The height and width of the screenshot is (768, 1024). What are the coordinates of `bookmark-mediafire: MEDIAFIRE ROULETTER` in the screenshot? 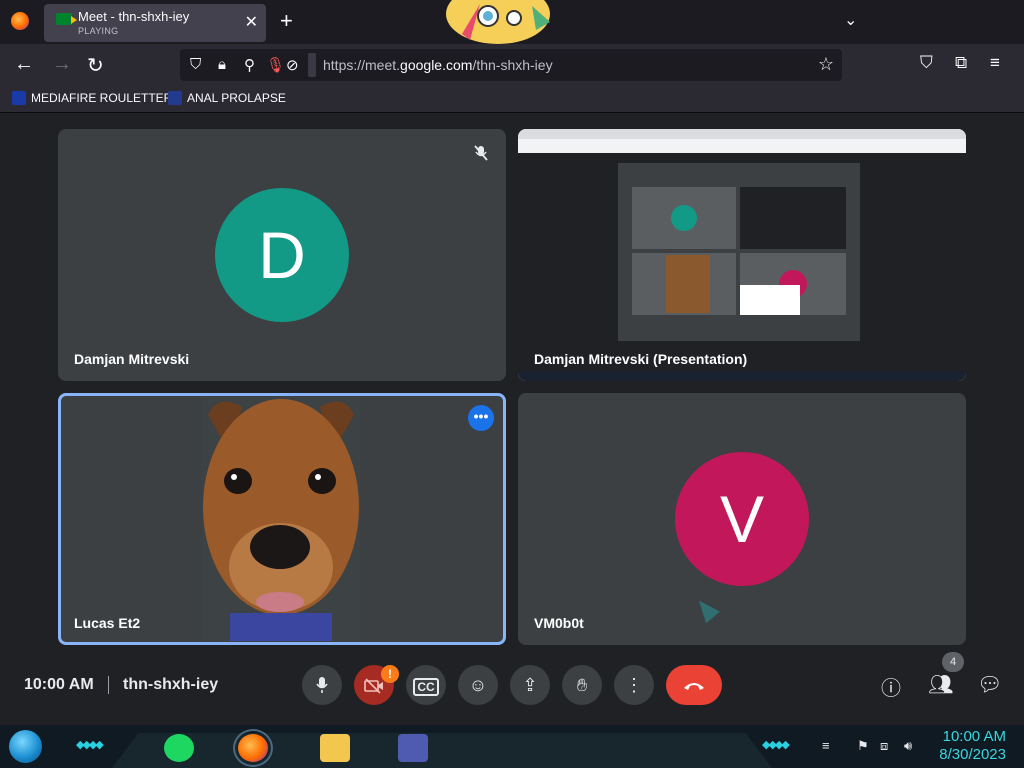 It's located at (92, 98).